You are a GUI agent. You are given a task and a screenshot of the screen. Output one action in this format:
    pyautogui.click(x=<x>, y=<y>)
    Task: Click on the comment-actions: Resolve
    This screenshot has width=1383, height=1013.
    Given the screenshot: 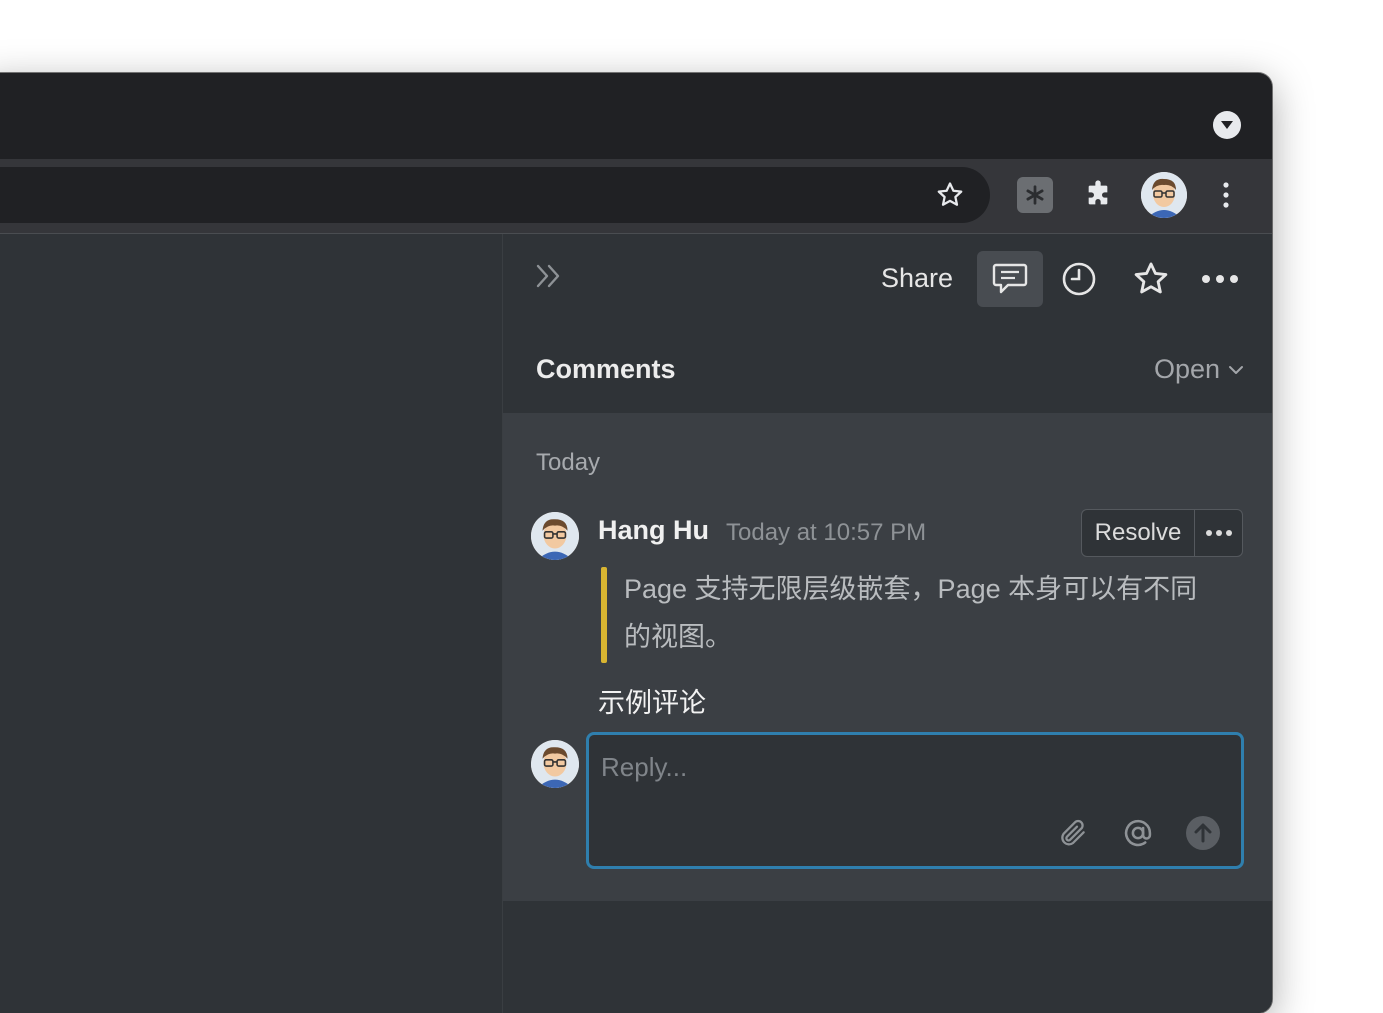 What is the action you would take?
    pyautogui.click(x=1162, y=533)
    